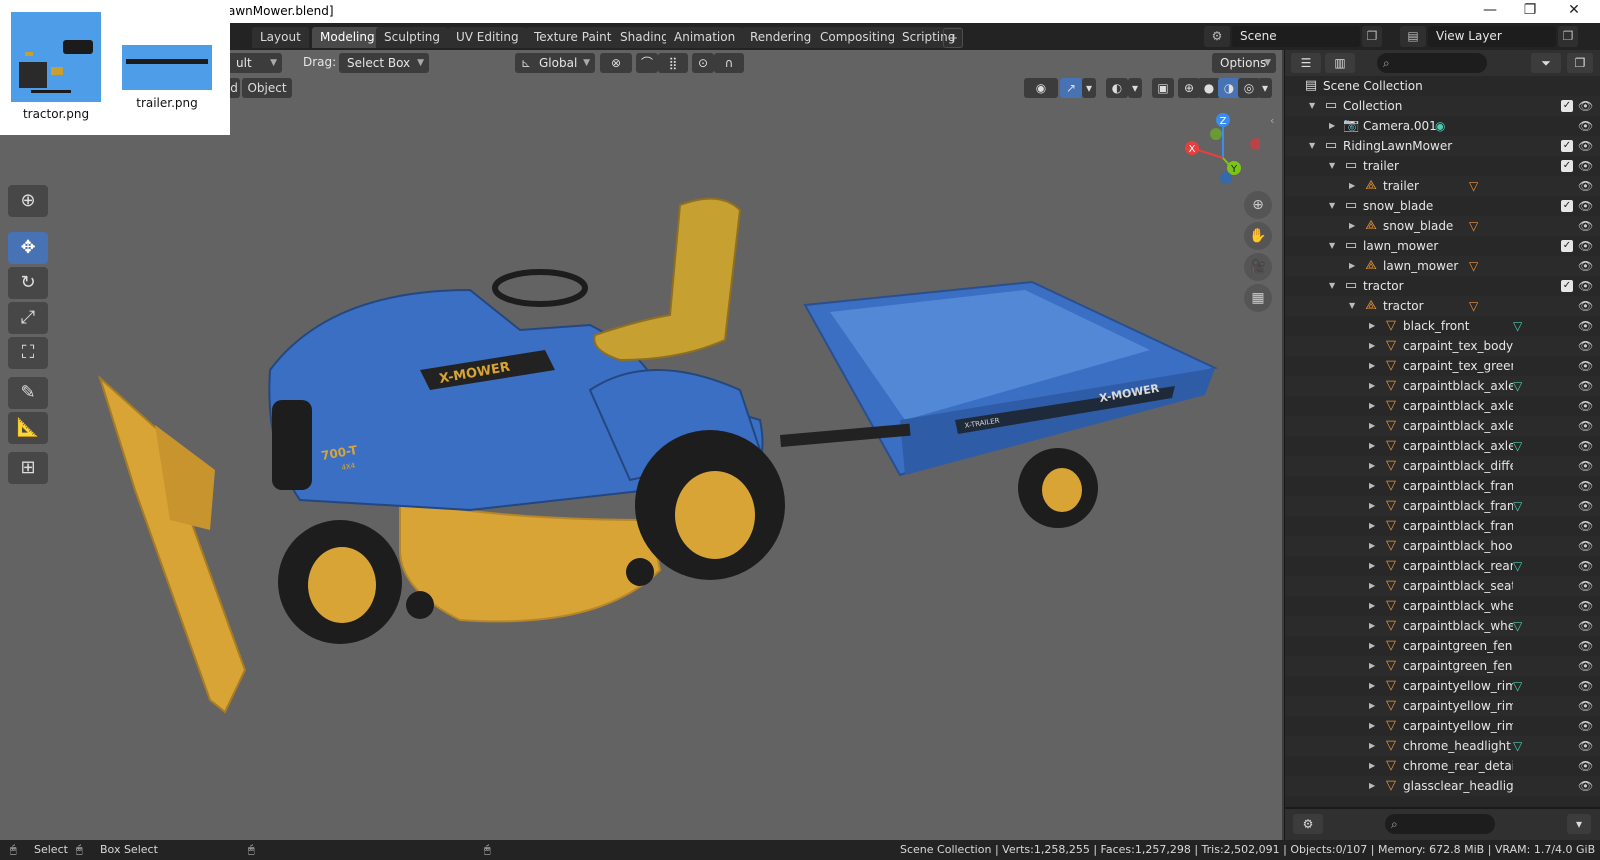  I want to click on filter-icon: ⏷, so click(1546, 63).